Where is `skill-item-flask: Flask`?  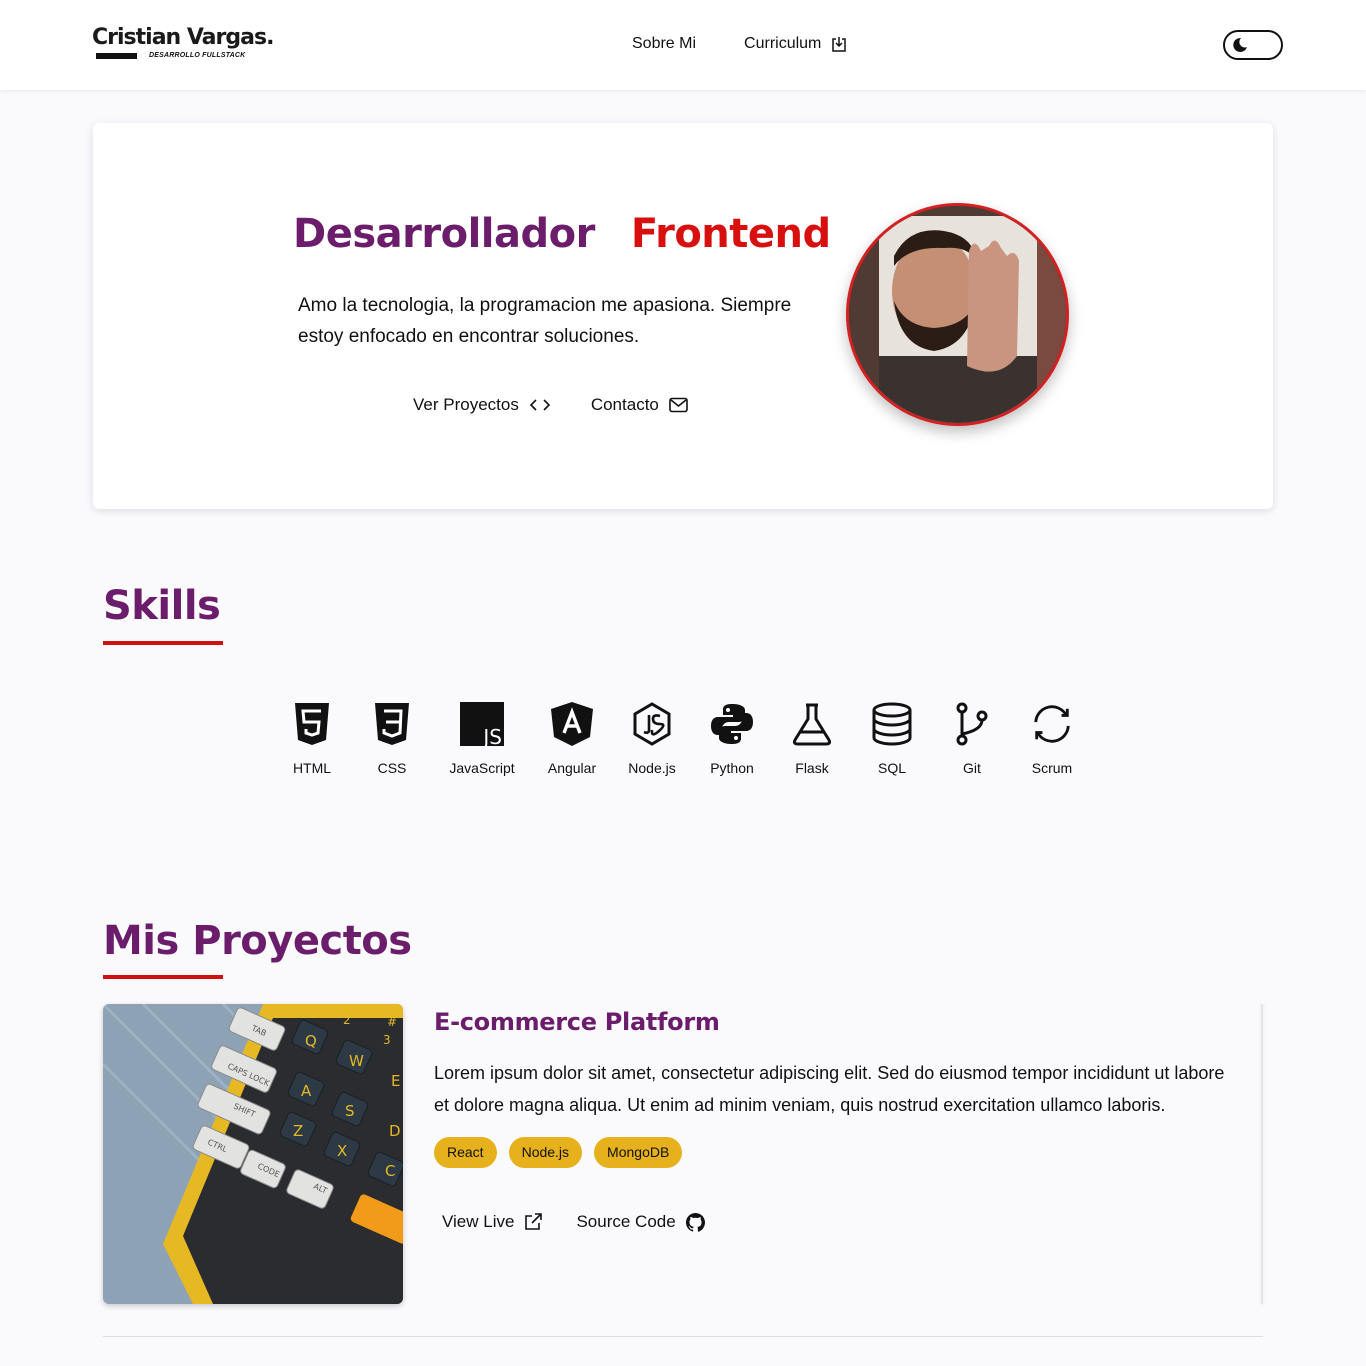 skill-item-flask: Flask is located at coordinates (812, 738).